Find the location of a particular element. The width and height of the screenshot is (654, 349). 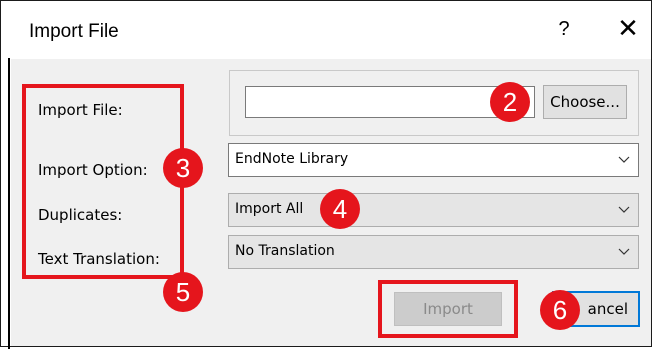

dialog-title: Import File is located at coordinates (74, 31).